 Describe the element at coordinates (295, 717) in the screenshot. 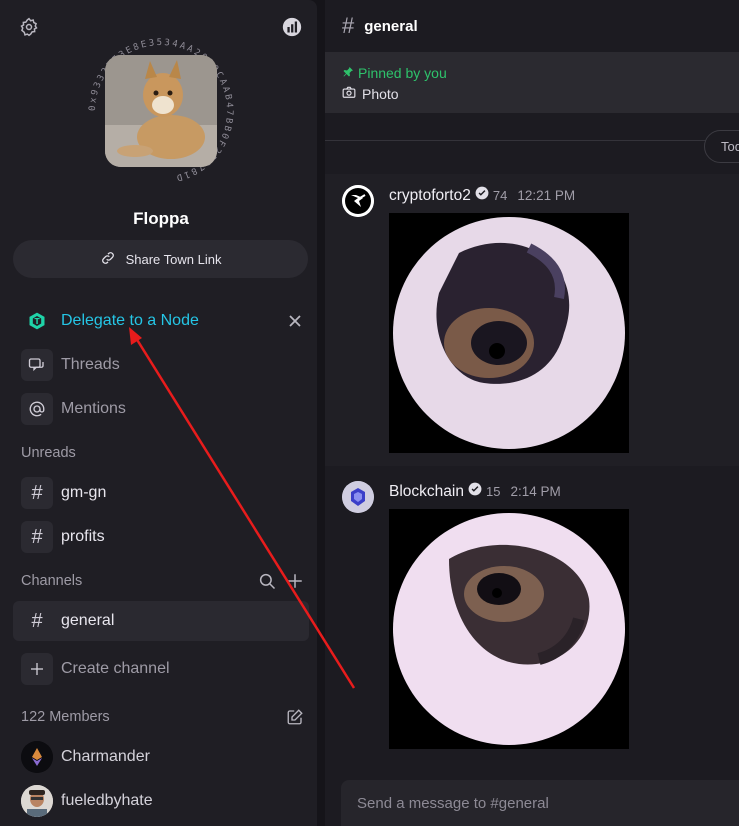

I see `edit-members-icon` at that location.